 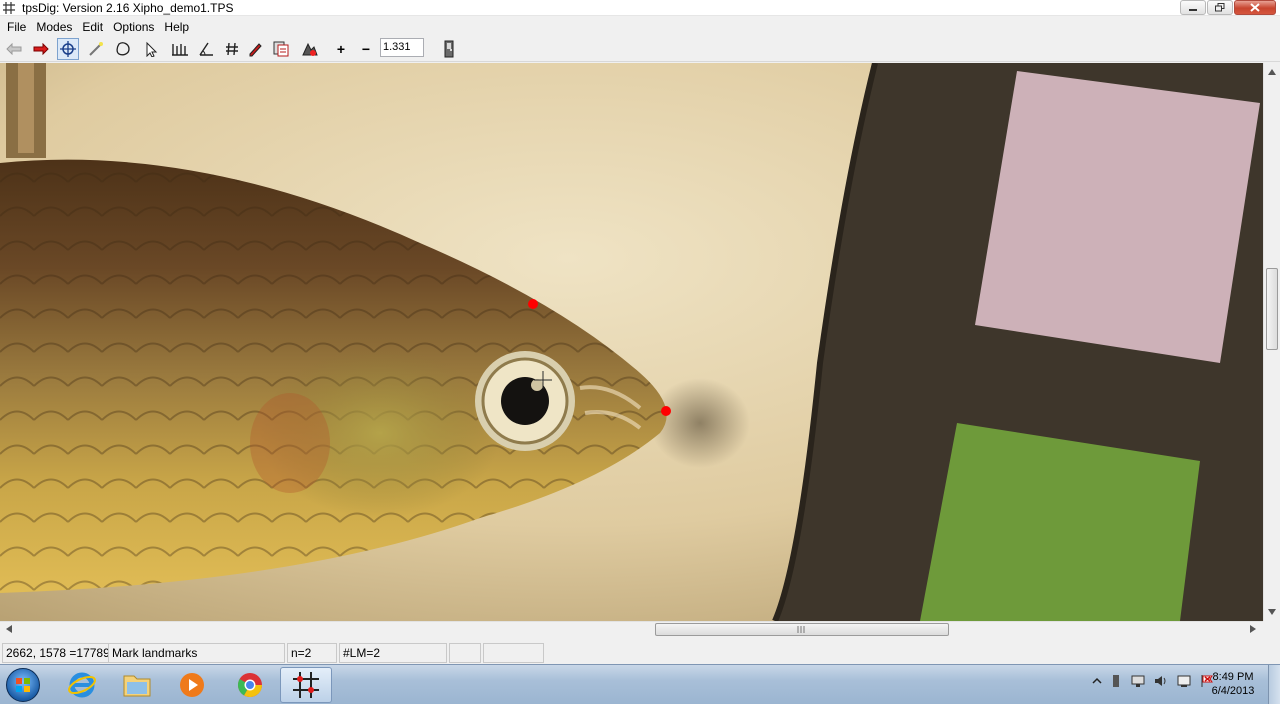 I want to click on title-bar: tpsDig: Version 2.16 Xipho_demo1.TPS, so click(x=640, y=8).